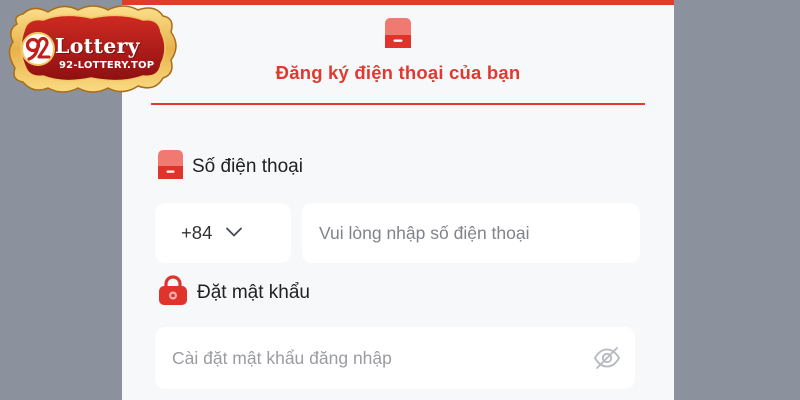 The height and width of the screenshot is (400, 800). What do you see at coordinates (398, 72) in the screenshot?
I see `form-title: Đăng ký điện thoại của bạn` at bounding box center [398, 72].